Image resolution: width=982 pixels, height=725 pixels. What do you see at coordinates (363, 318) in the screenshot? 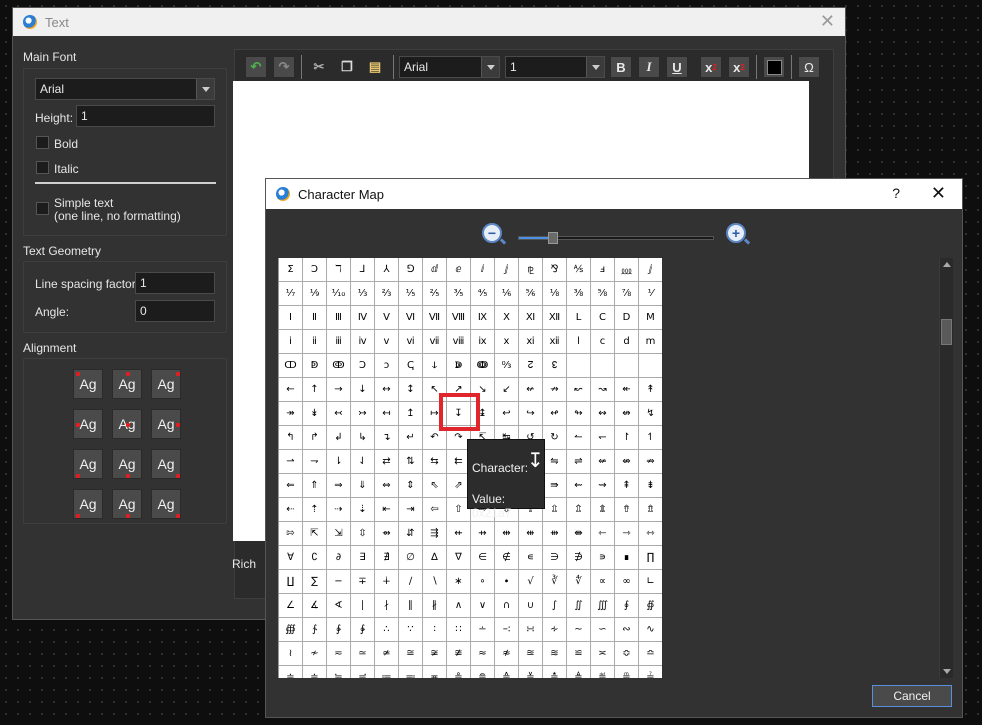
I see `character-cell: Ⅳ` at bounding box center [363, 318].